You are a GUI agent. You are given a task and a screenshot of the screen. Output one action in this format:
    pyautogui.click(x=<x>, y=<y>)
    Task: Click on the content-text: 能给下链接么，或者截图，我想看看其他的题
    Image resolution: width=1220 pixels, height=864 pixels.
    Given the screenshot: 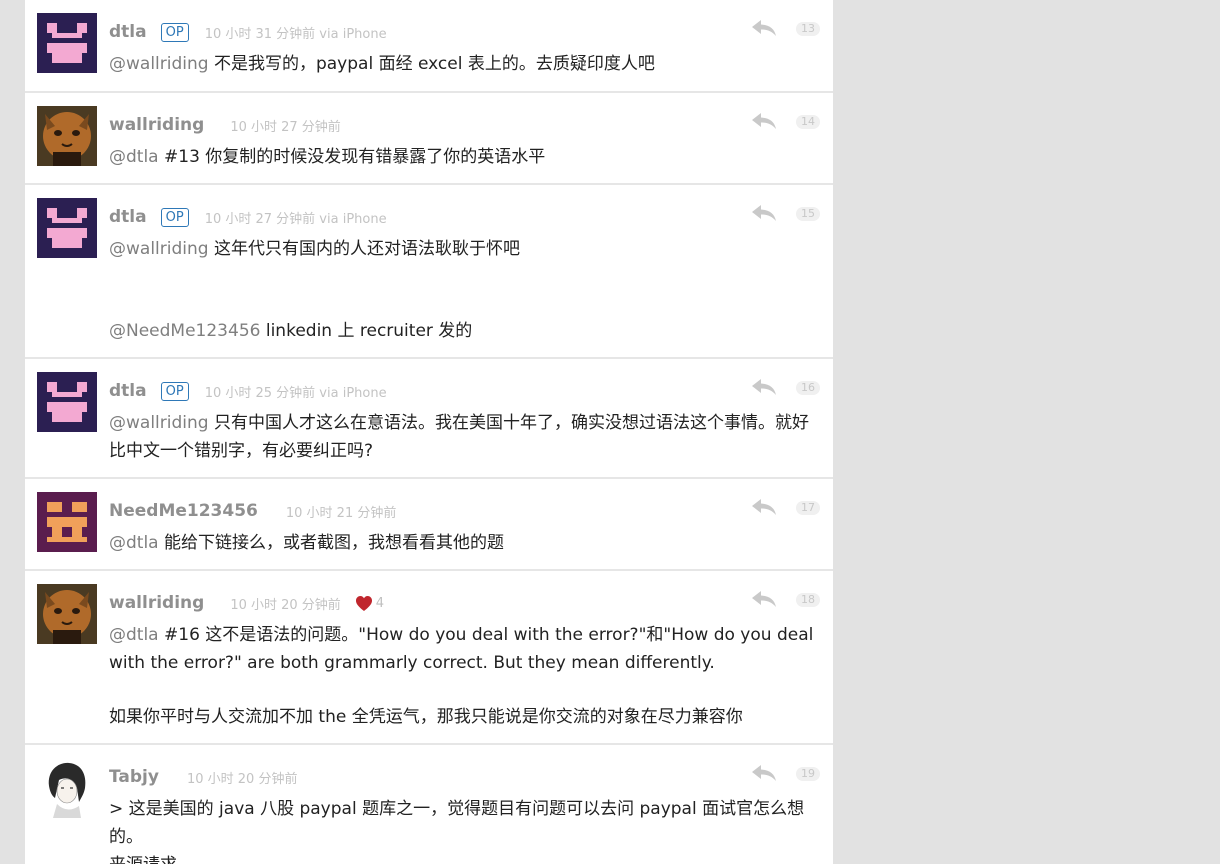 What is the action you would take?
    pyautogui.click(x=331, y=543)
    